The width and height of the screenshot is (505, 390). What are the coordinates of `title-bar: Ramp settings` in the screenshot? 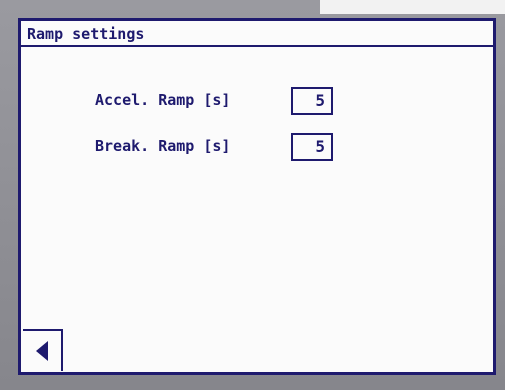 It's located at (257, 34).